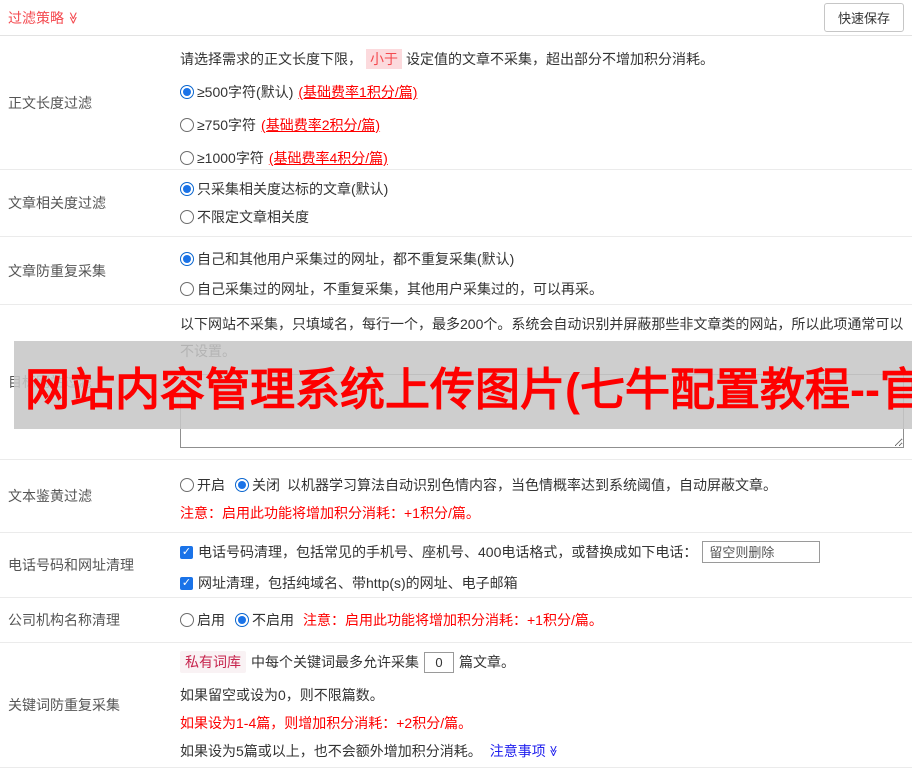  What do you see at coordinates (64, 620) in the screenshot?
I see `company-clean-label: 公司机构名称清理` at bounding box center [64, 620].